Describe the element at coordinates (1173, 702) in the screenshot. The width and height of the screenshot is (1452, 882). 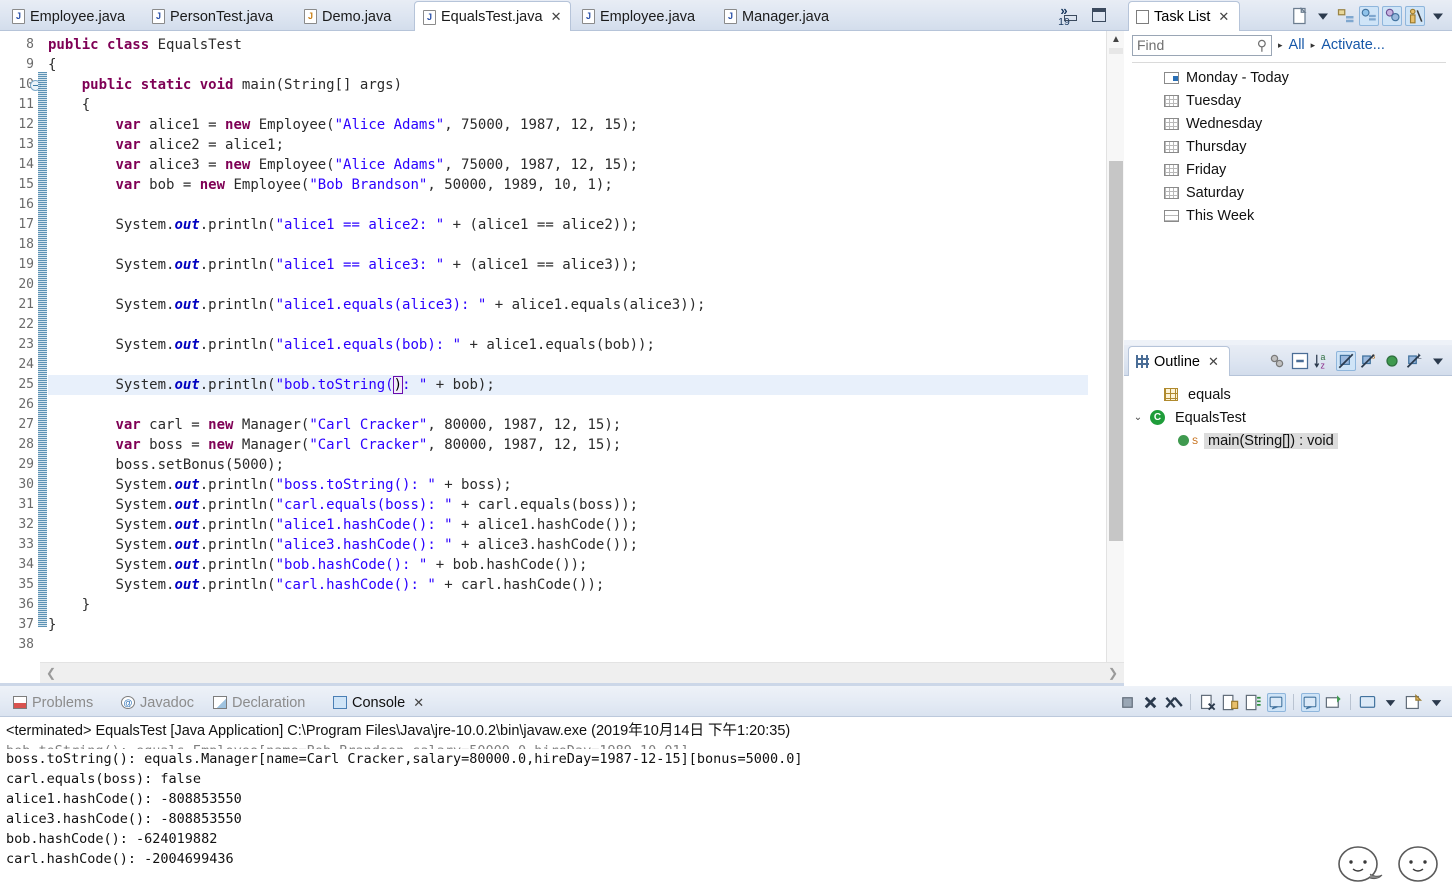
I see `remove-all-launches-icon` at that location.